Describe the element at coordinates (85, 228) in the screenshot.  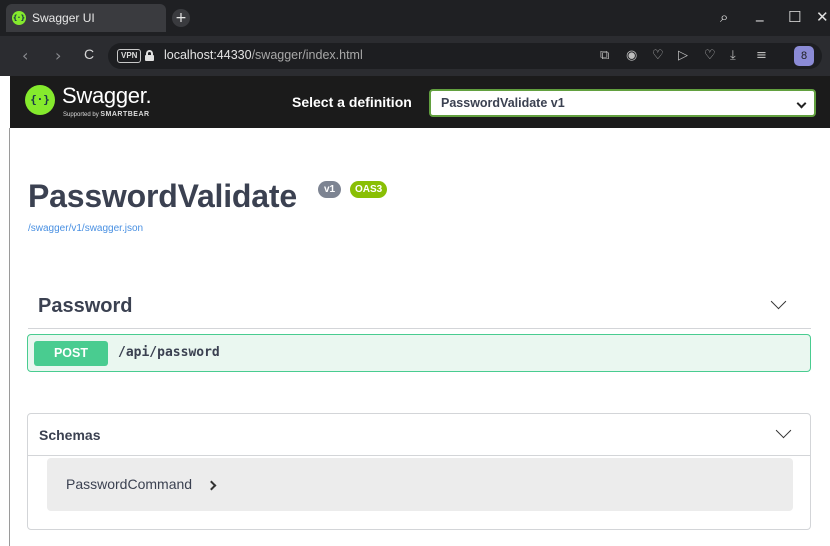
I see `spec-json-link: /swagger/v1/swagger.json` at that location.